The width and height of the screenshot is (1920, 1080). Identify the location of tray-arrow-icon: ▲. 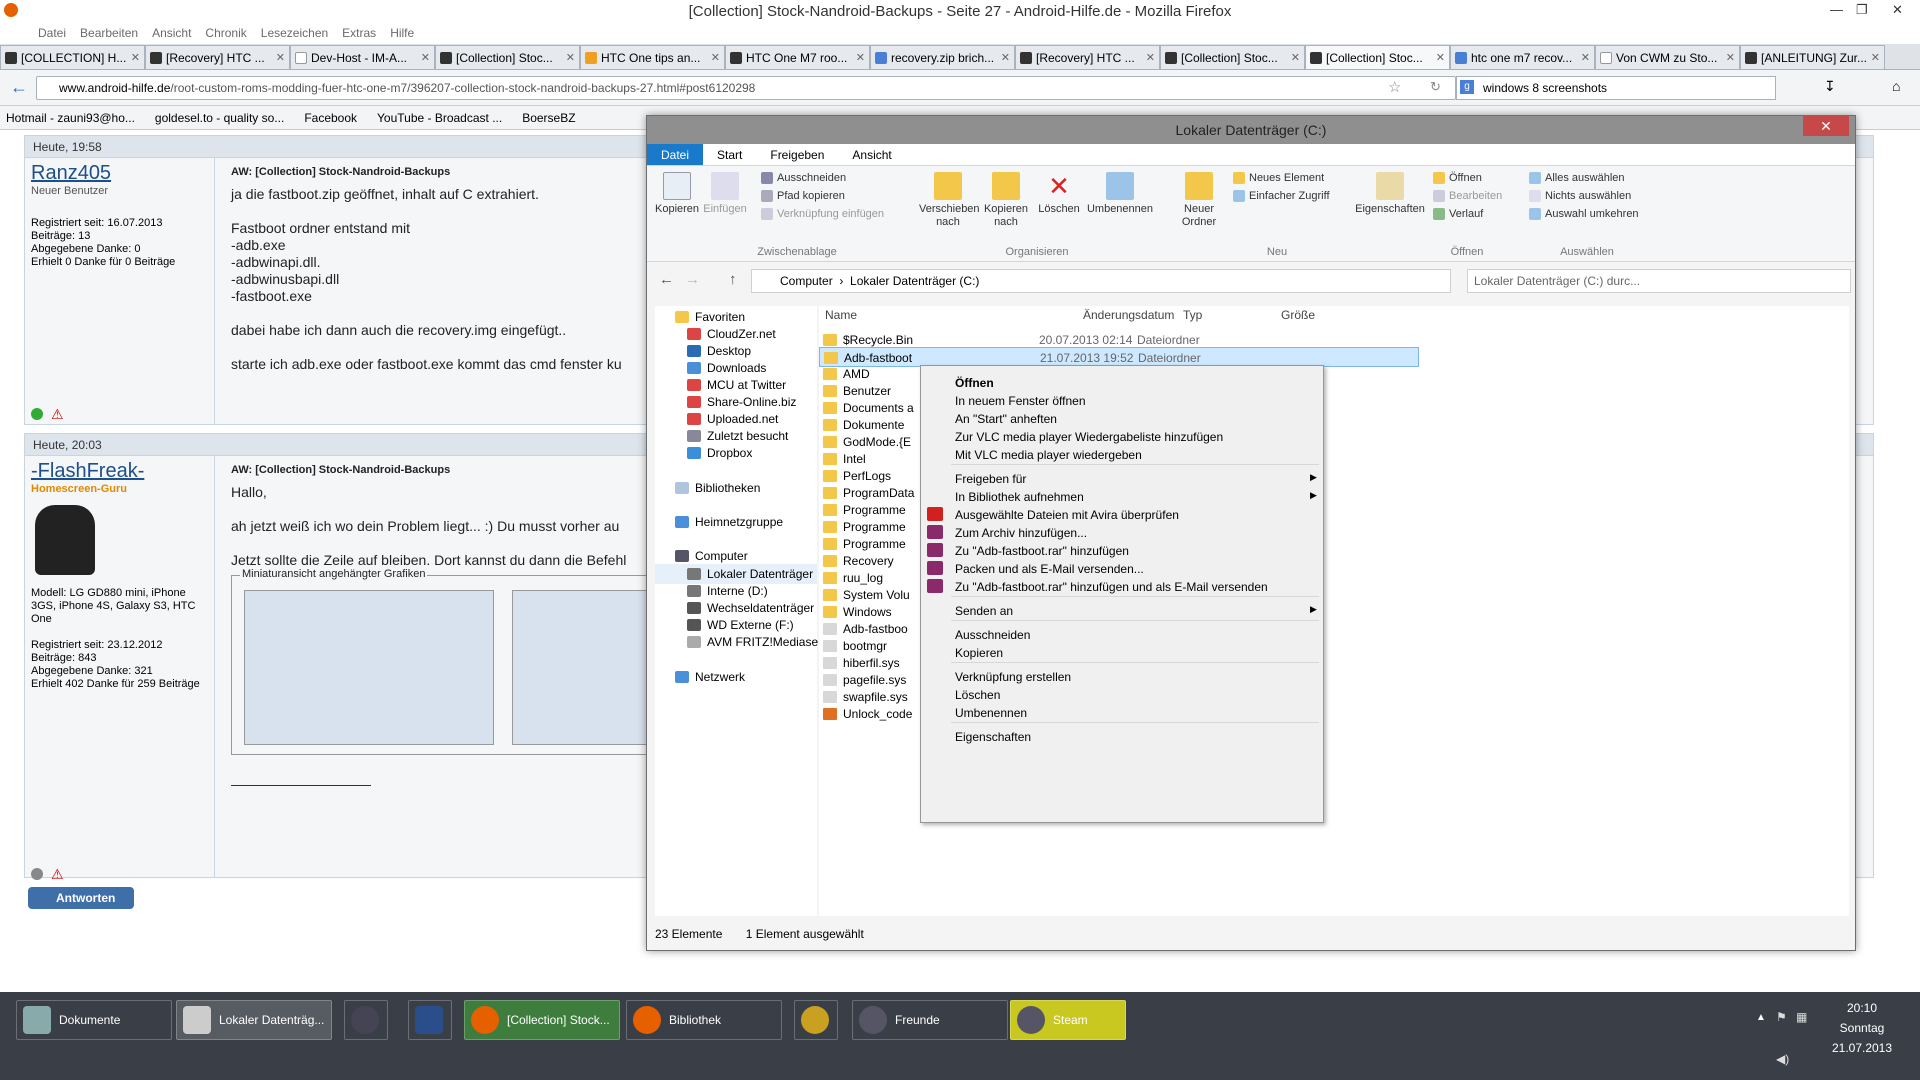
(1761, 1017).